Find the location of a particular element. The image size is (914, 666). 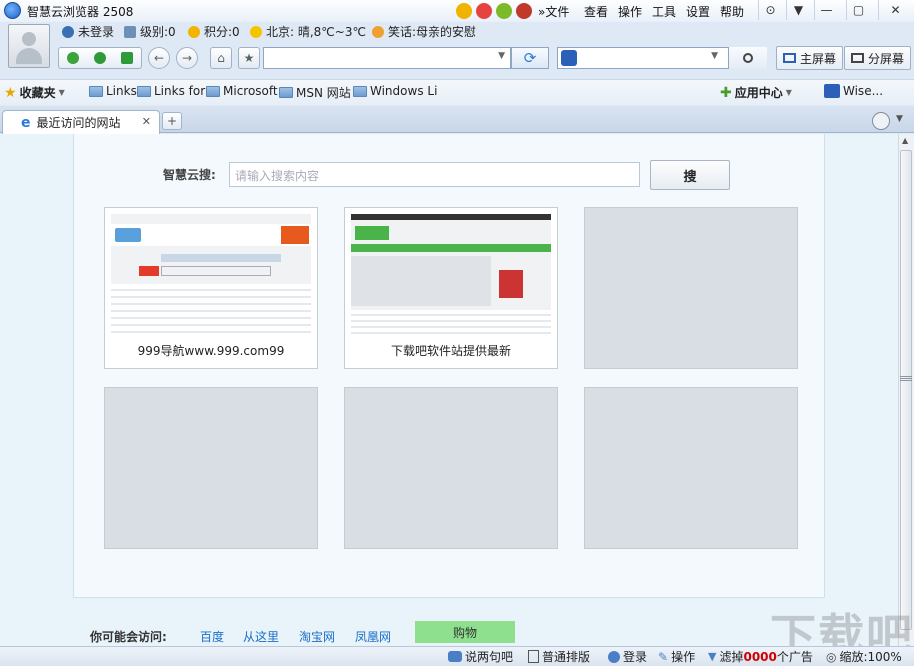

menu-action: 操作 is located at coordinates (630, 11).